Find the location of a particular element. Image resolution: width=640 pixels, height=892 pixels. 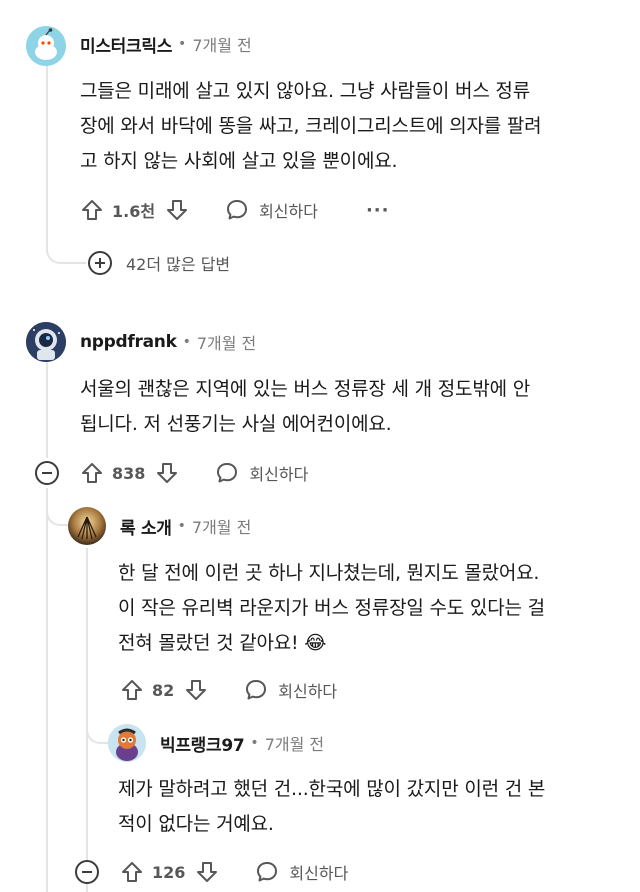

username: 미스터크릭스 is located at coordinates (126, 44).